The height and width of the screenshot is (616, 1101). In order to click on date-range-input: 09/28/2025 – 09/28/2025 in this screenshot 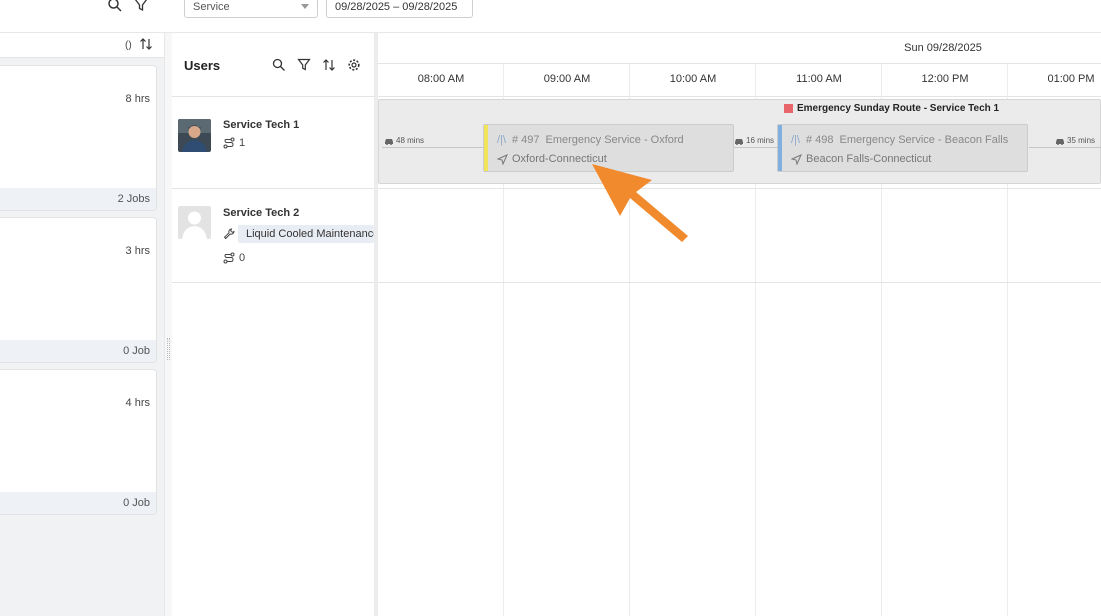, I will do `click(399, 9)`.